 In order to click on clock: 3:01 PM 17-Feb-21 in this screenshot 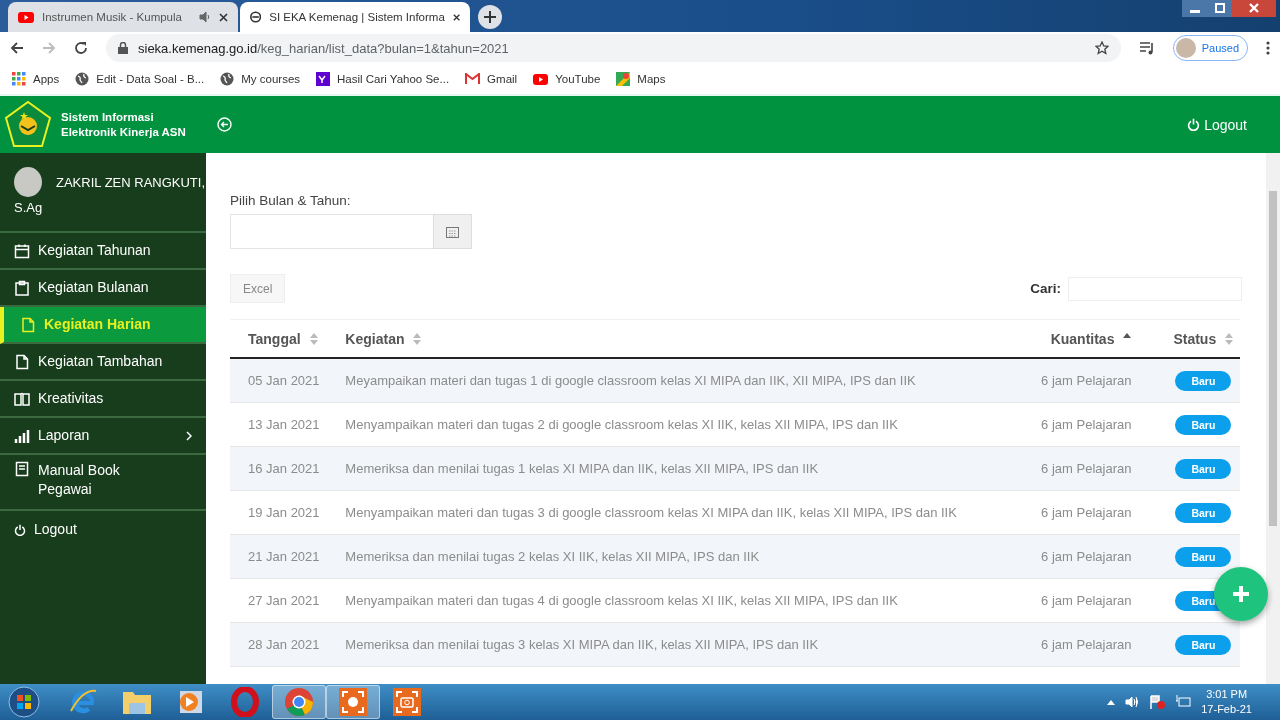, I will do `click(1226, 702)`.